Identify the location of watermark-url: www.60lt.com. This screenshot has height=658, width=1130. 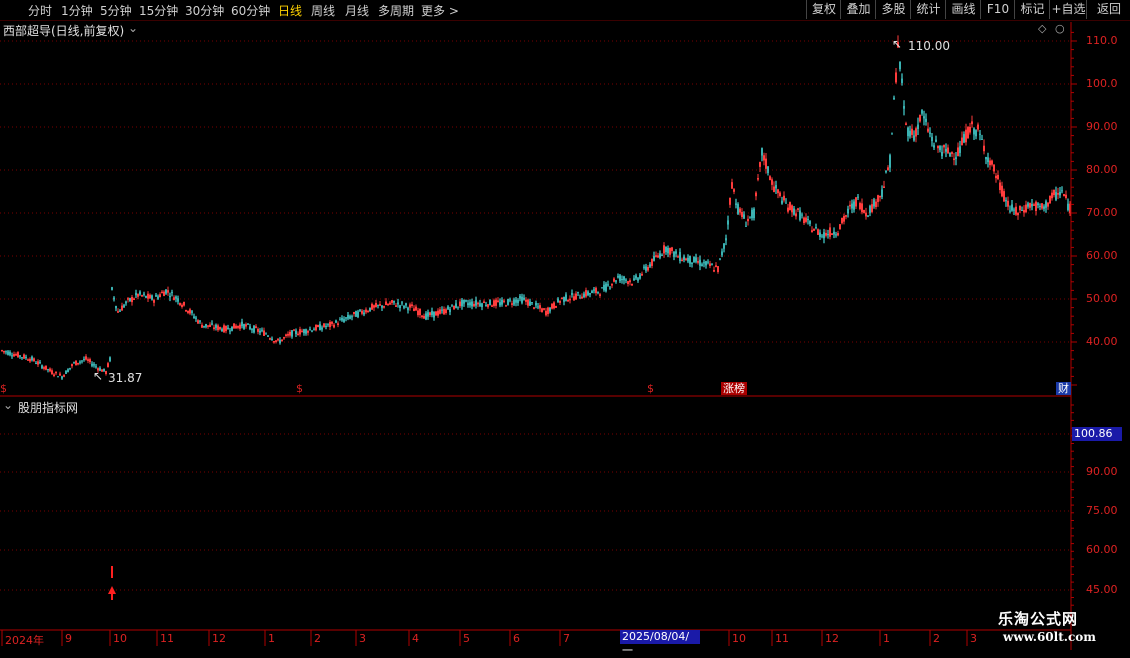
(1049, 637).